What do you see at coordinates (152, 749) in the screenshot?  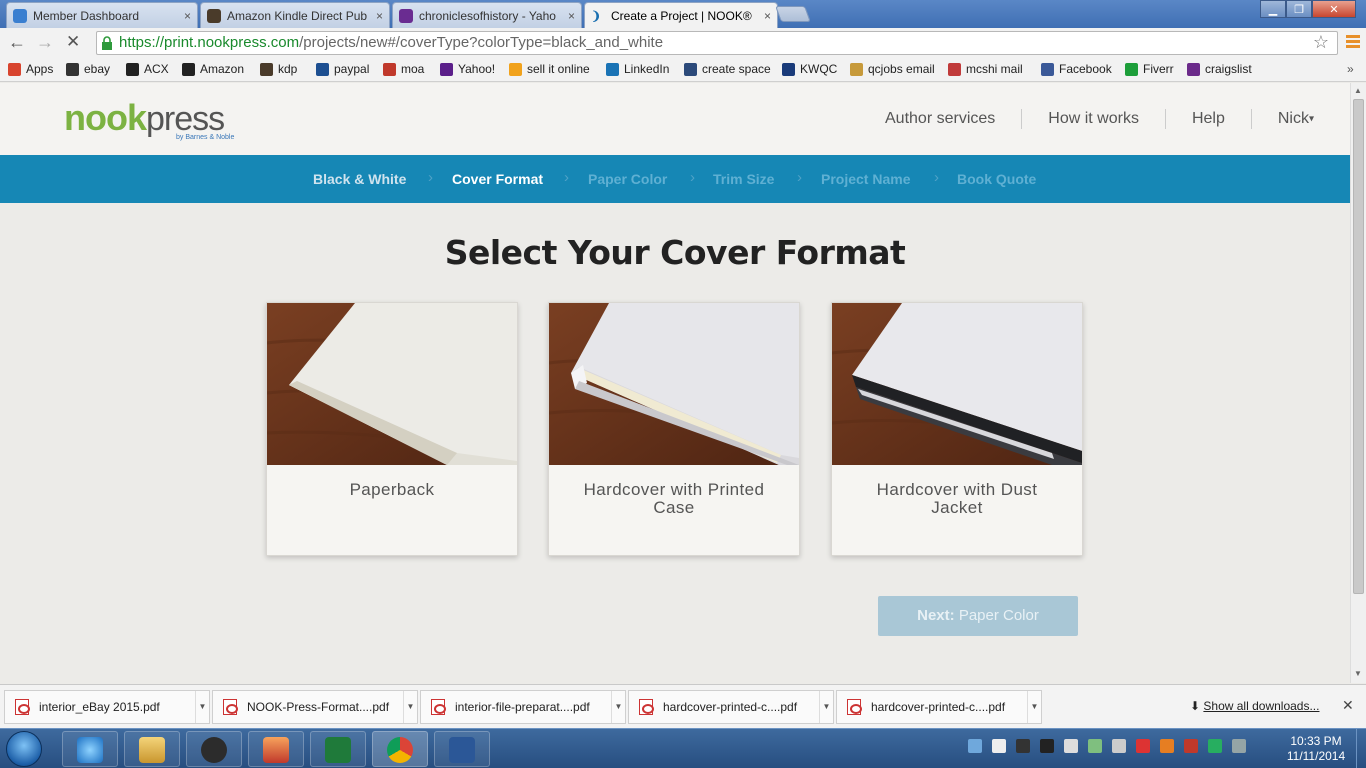 I see `taskbar-file-explorer` at bounding box center [152, 749].